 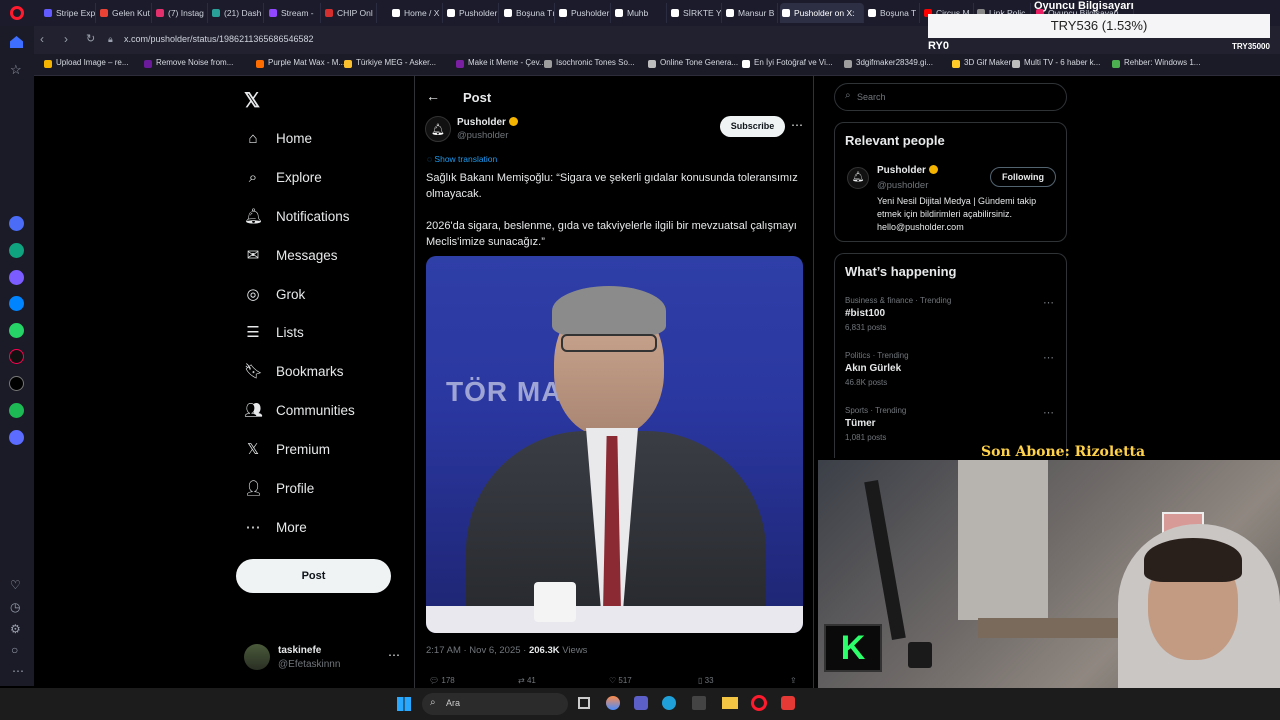 What do you see at coordinates (706, 680) in the screenshot?
I see `bookmark-button: ▯ 33` at bounding box center [706, 680].